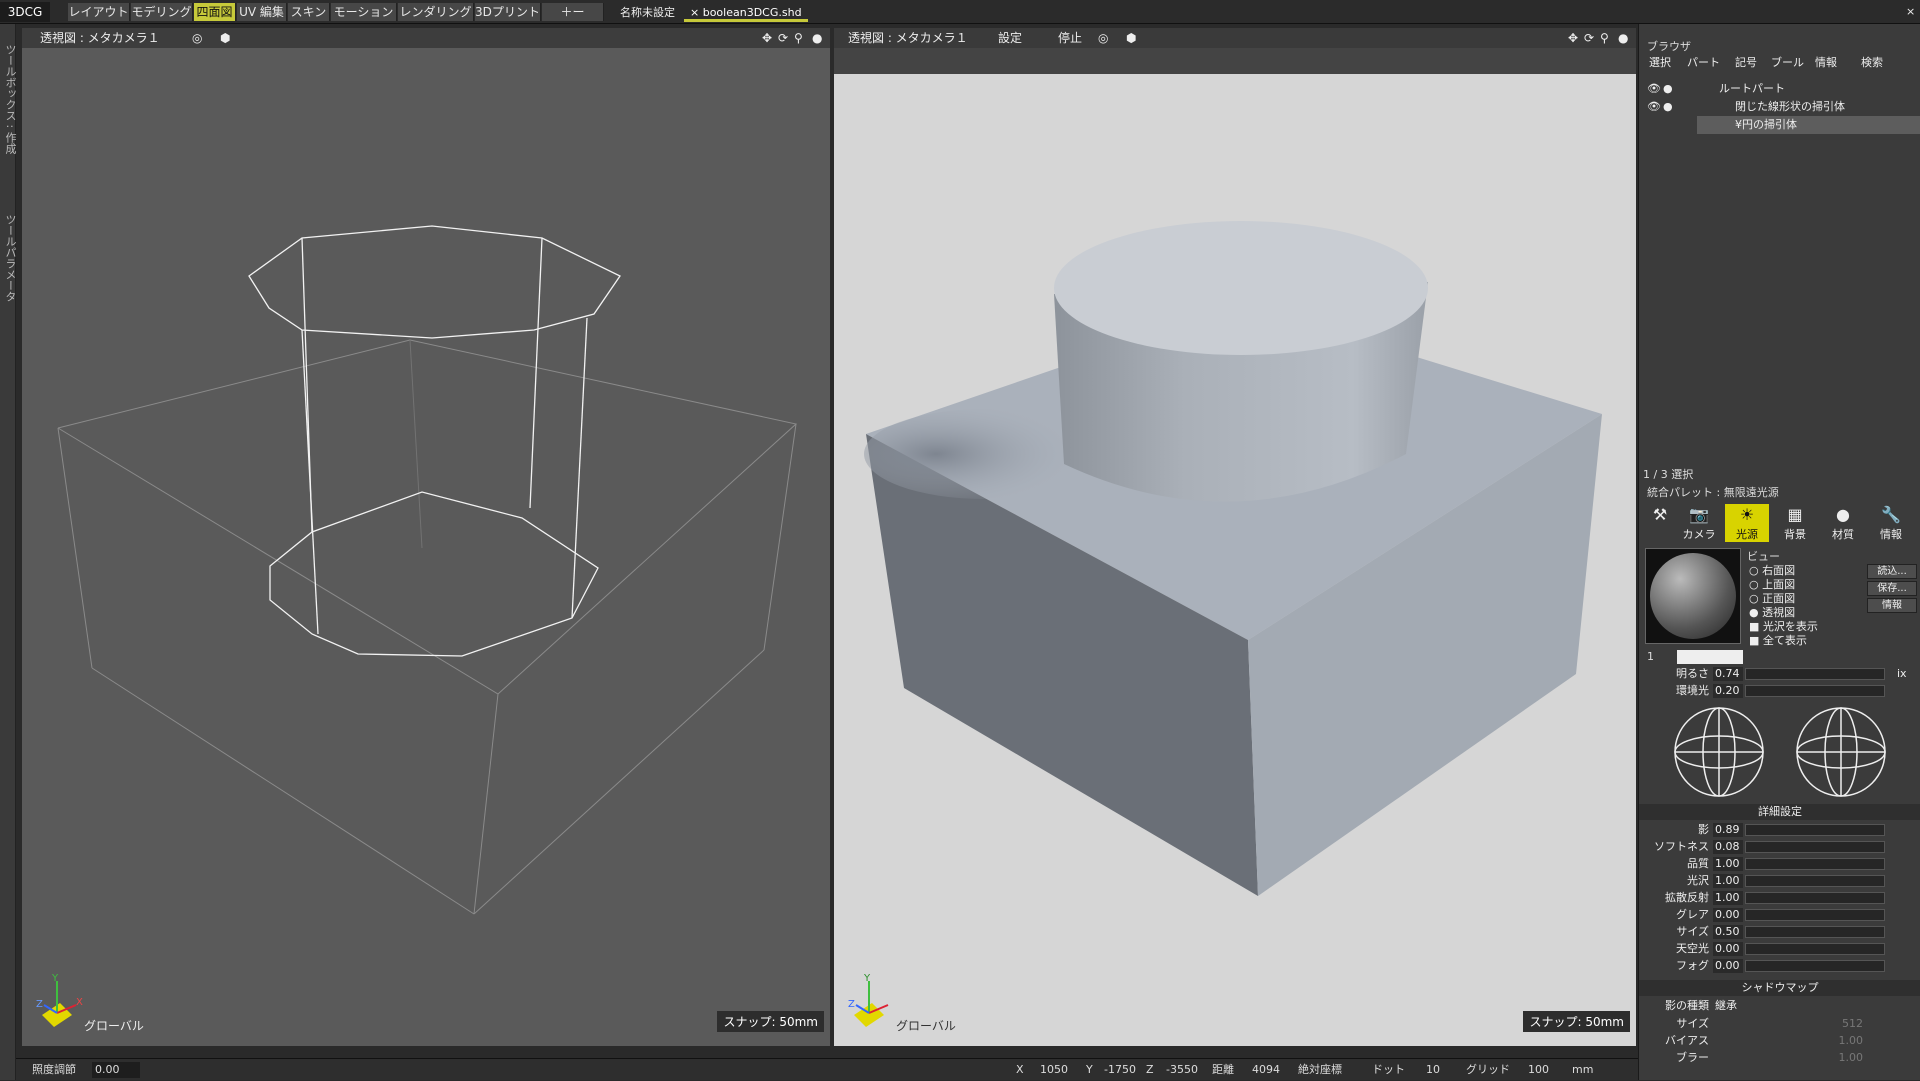 Image resolution: width=1920 pixels, height=1081 pixels. I want to click on doc-tab-boolean: × boolean3DCG.shd, so click(746, 13).